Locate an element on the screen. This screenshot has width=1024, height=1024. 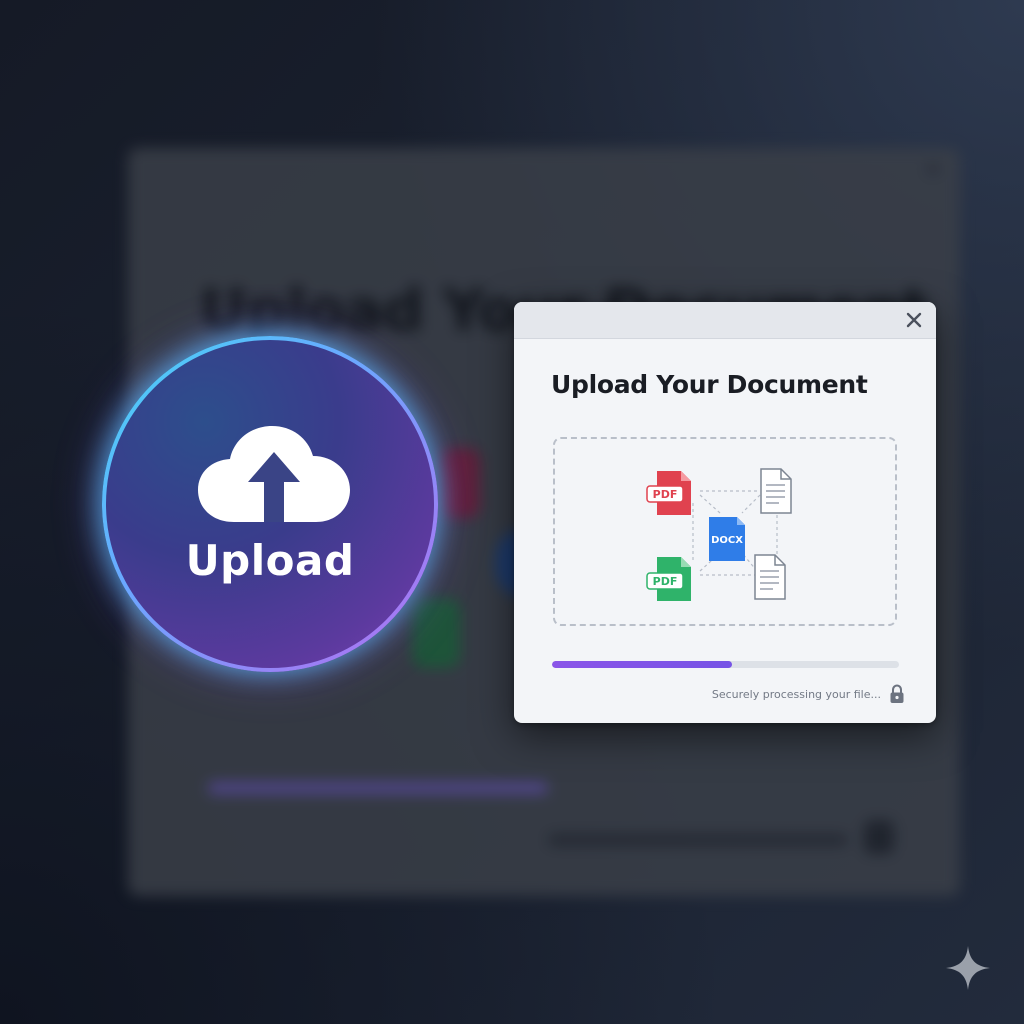
upload-button: Upload is located at coordinates (270, 504).